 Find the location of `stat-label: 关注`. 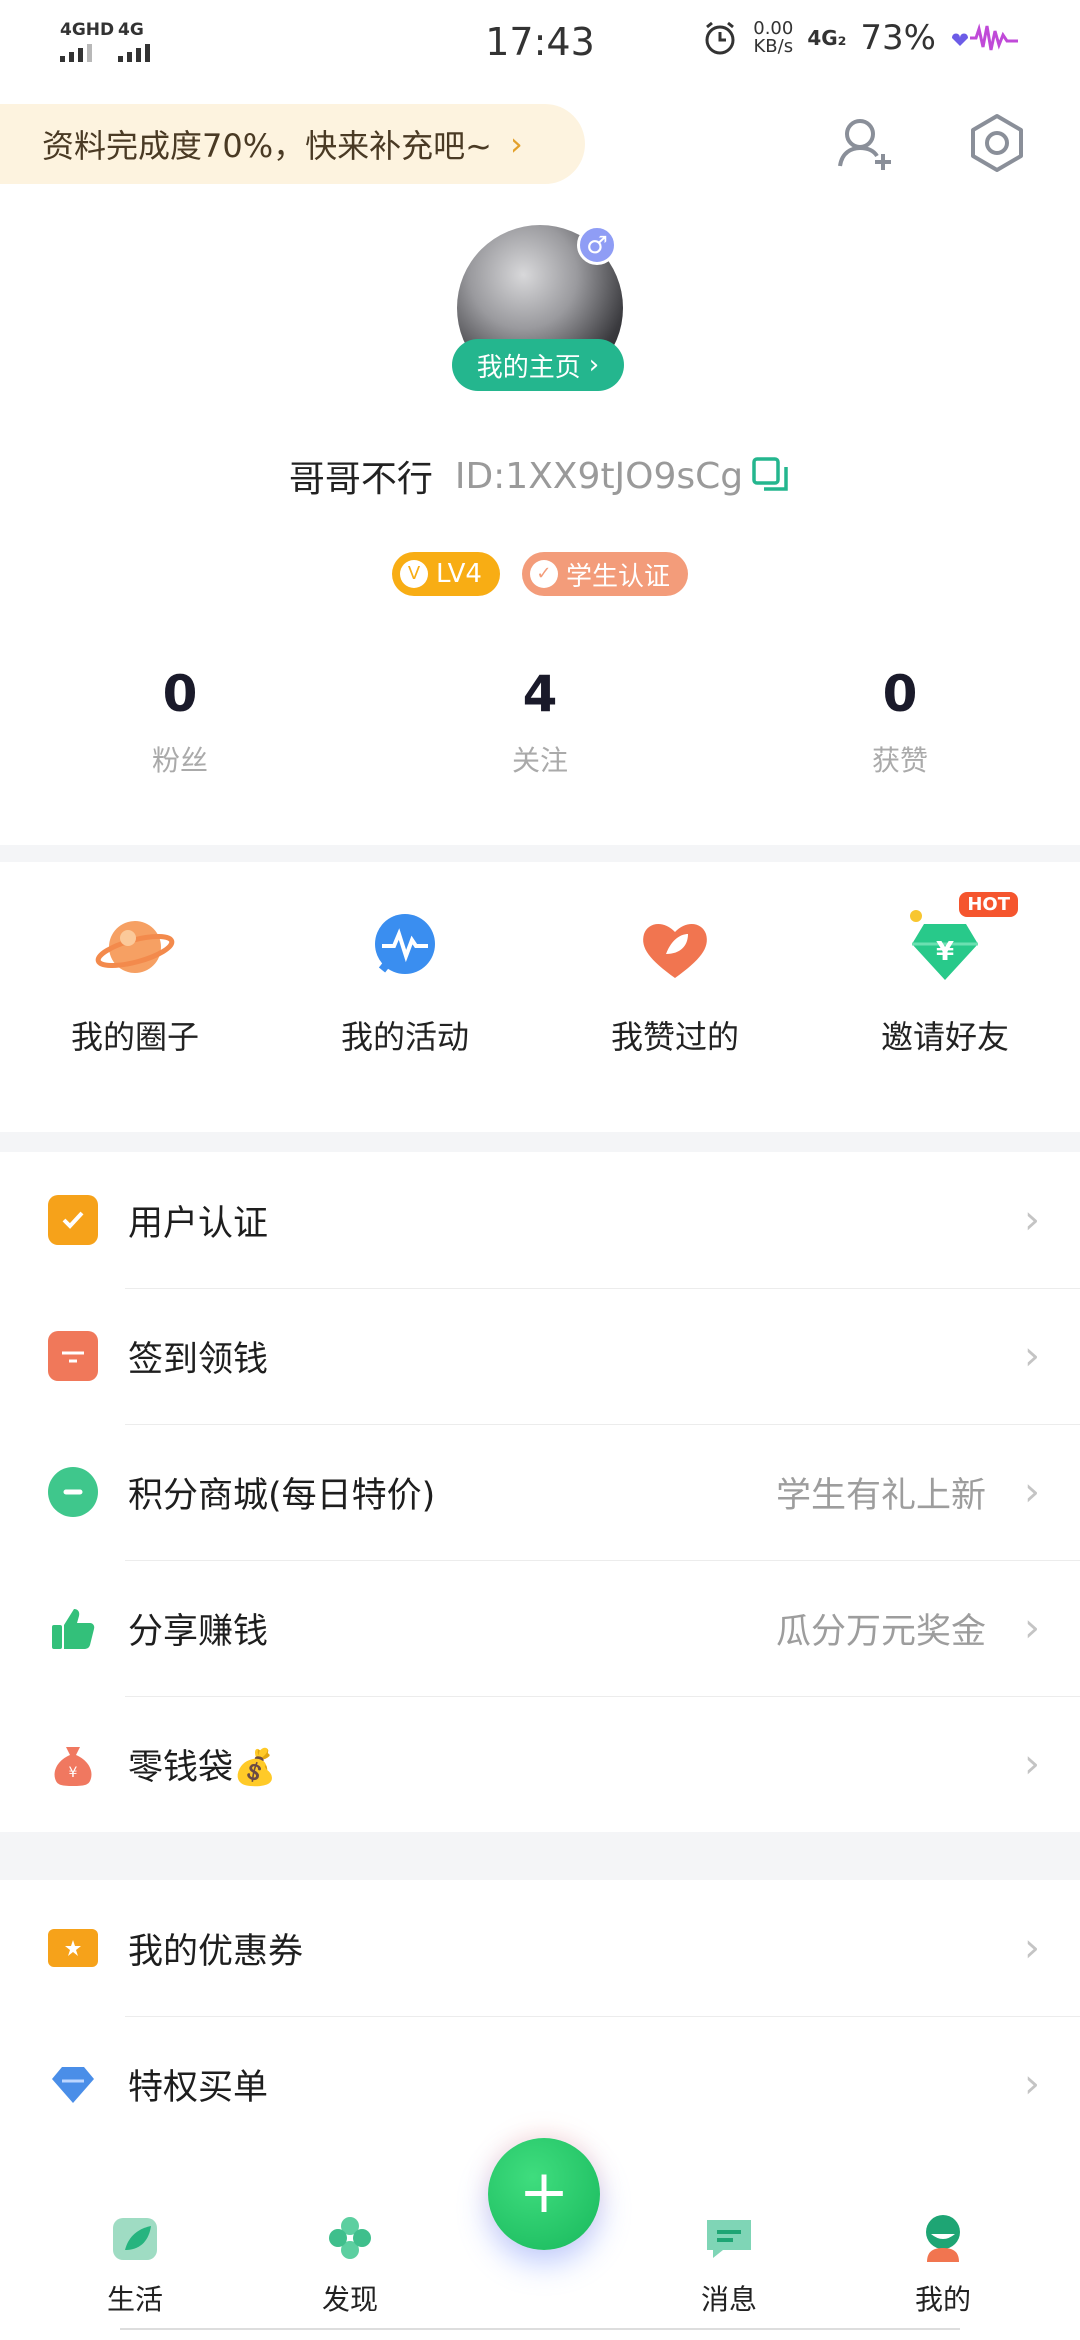

stat-label: 关注 is located at coordinates (539, 760).